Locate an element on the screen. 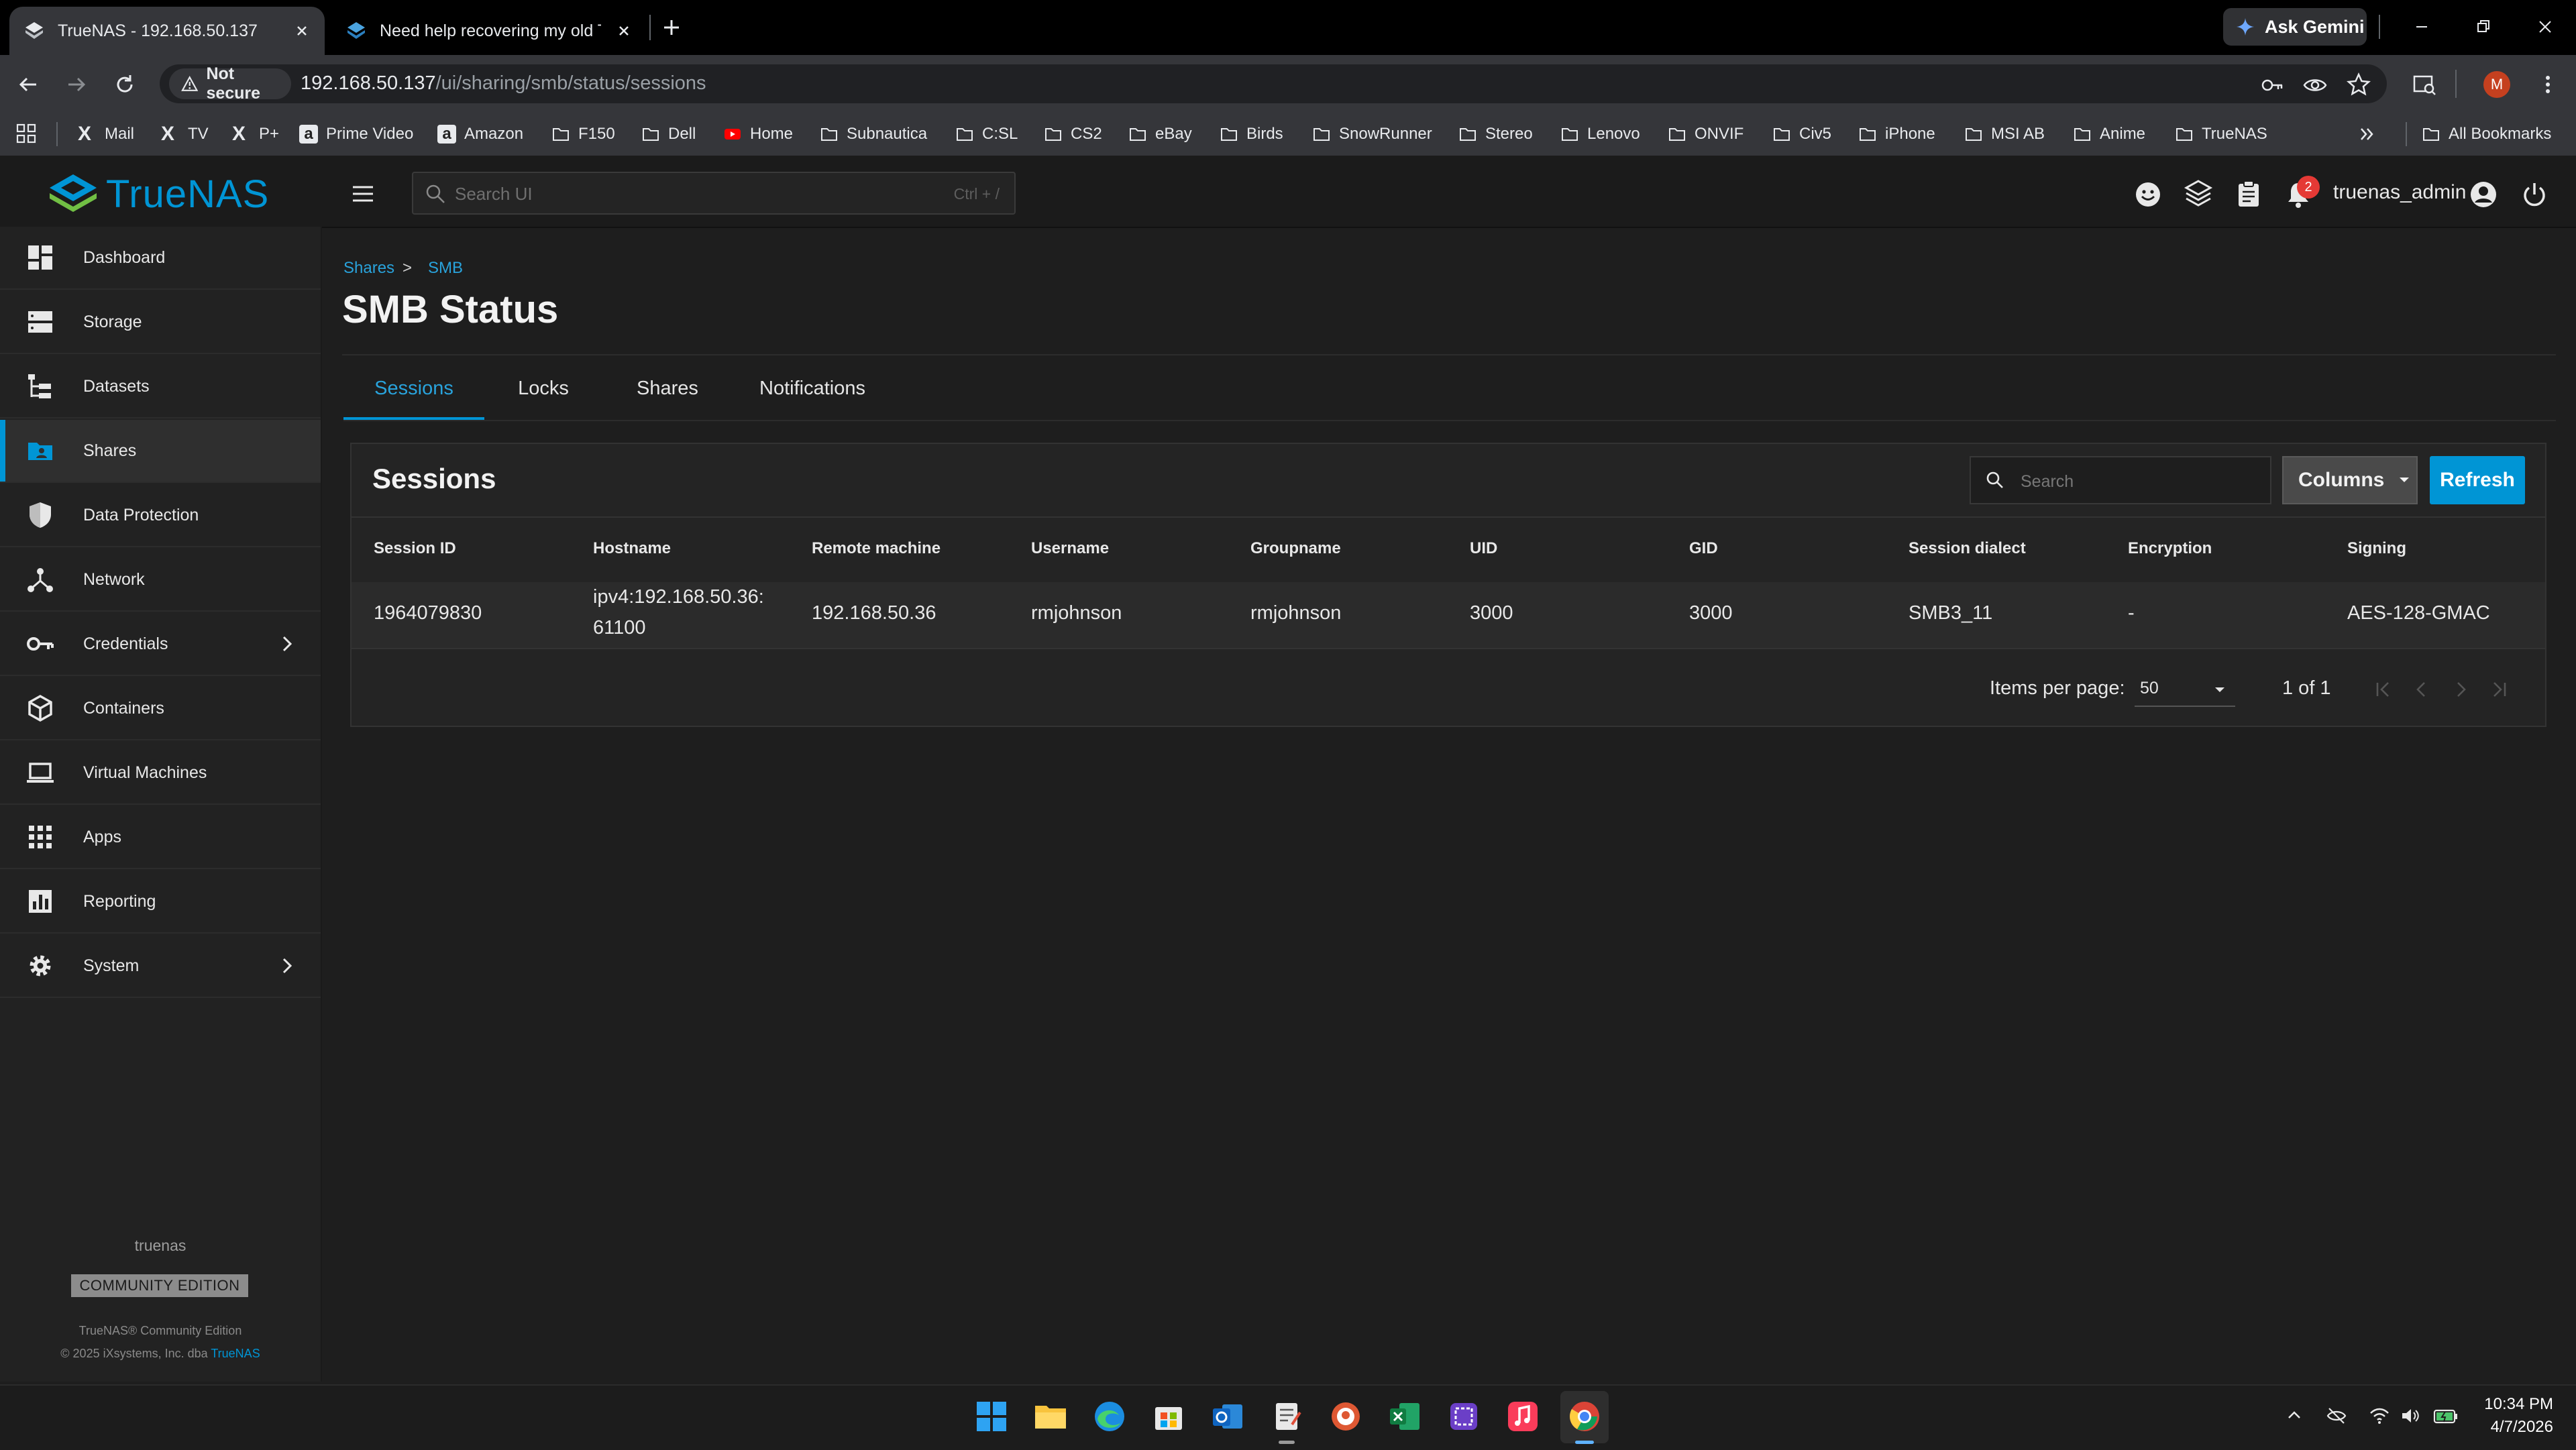  snipping-tool-icon is located at coordinates (1464, 1416).